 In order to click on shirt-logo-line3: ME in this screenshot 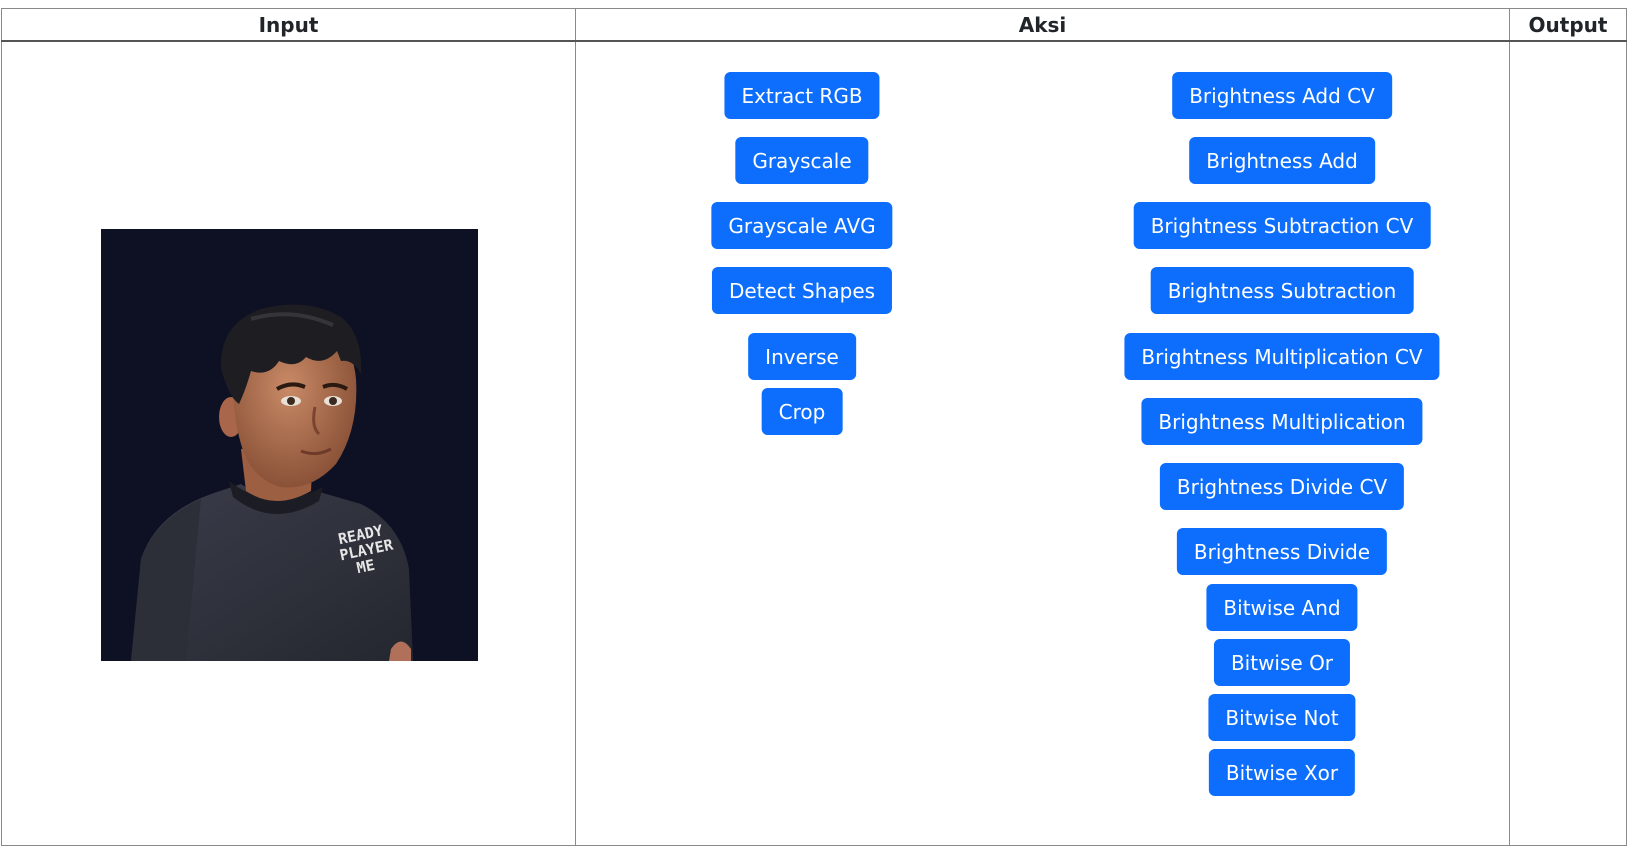, I will do `click(365, 566)`.